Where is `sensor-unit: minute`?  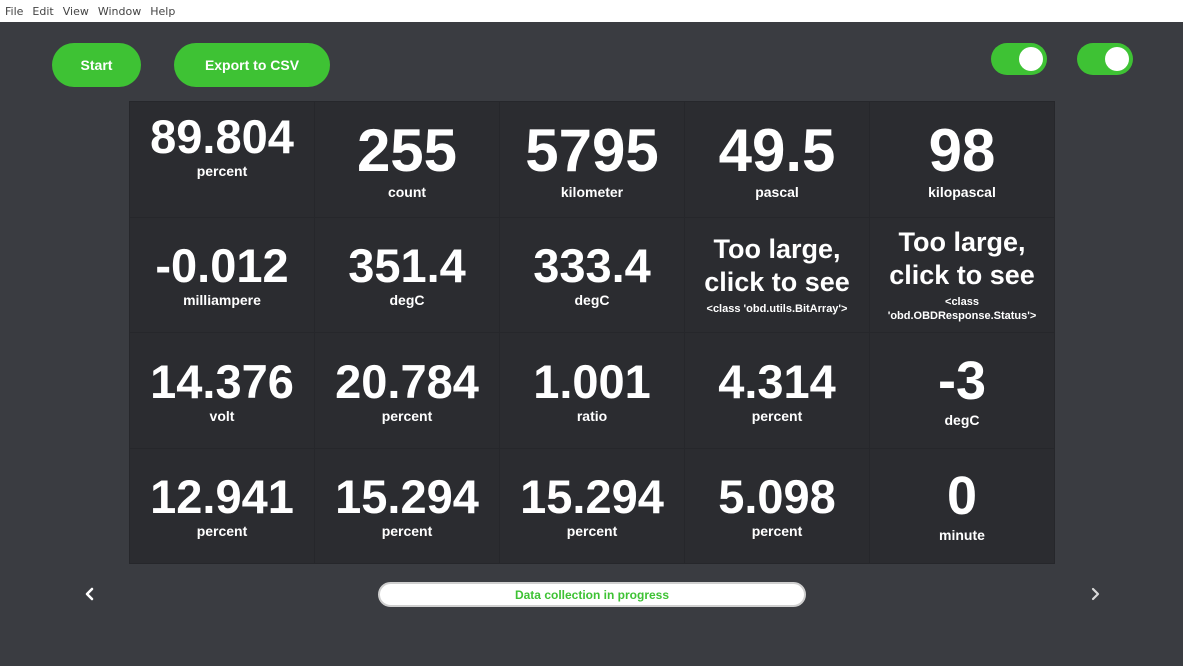 sensor-unit: minute is located at coordinates (962, 535).